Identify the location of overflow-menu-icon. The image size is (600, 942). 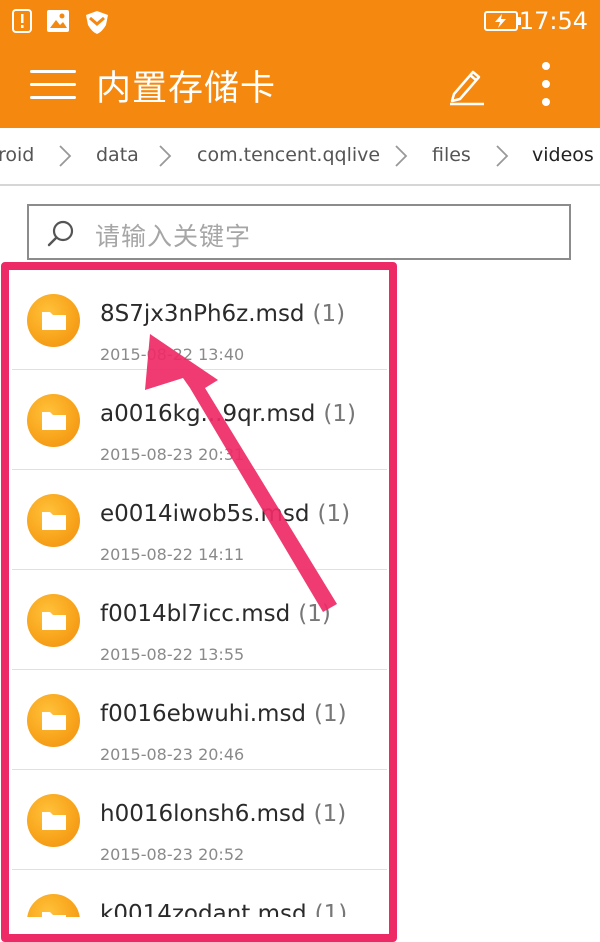
(546, 86).